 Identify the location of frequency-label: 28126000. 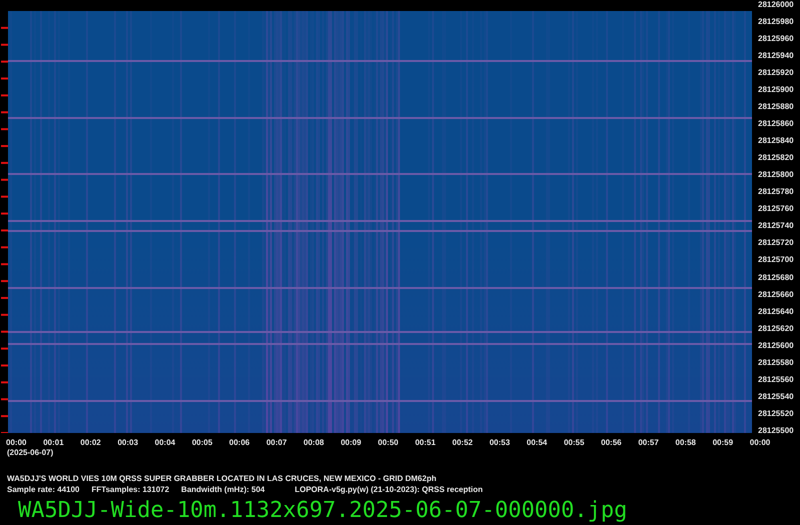
(776, 5).